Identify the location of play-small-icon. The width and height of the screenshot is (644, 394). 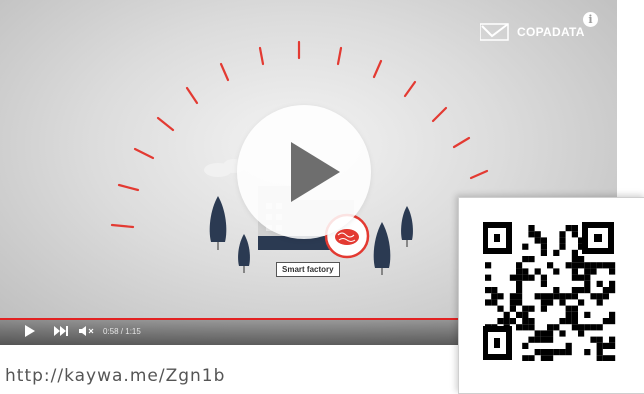
(30, 331).